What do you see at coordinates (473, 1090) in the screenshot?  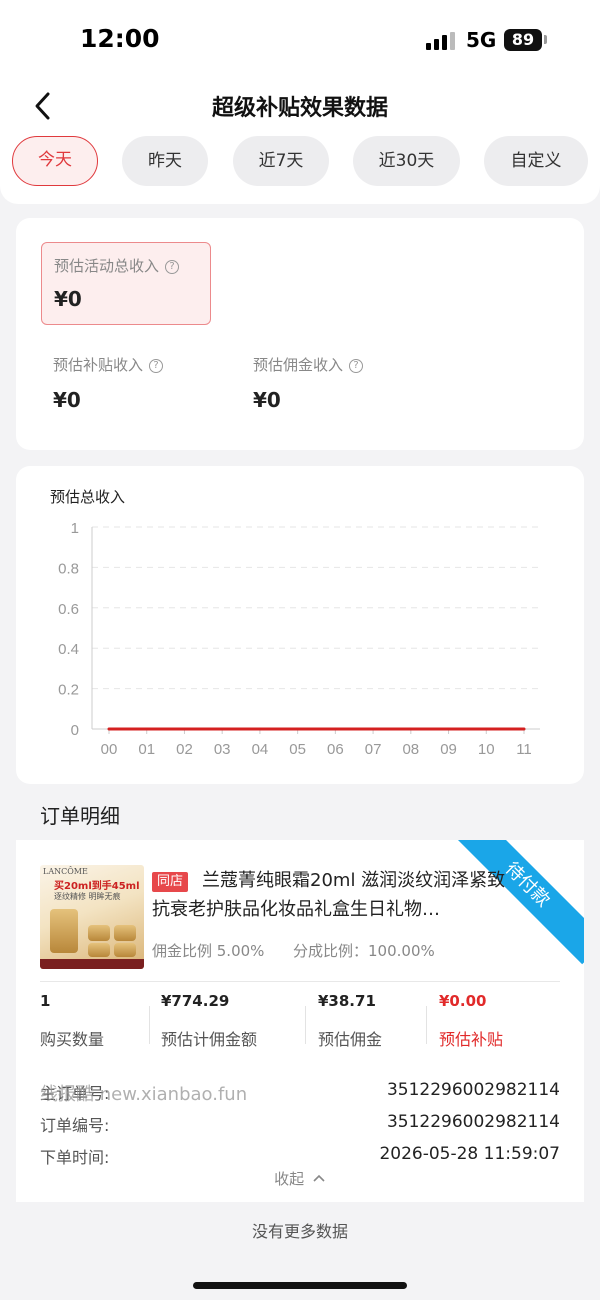 I see `main-order-value: 3512296002982114` at bounding box center [473, 1090].